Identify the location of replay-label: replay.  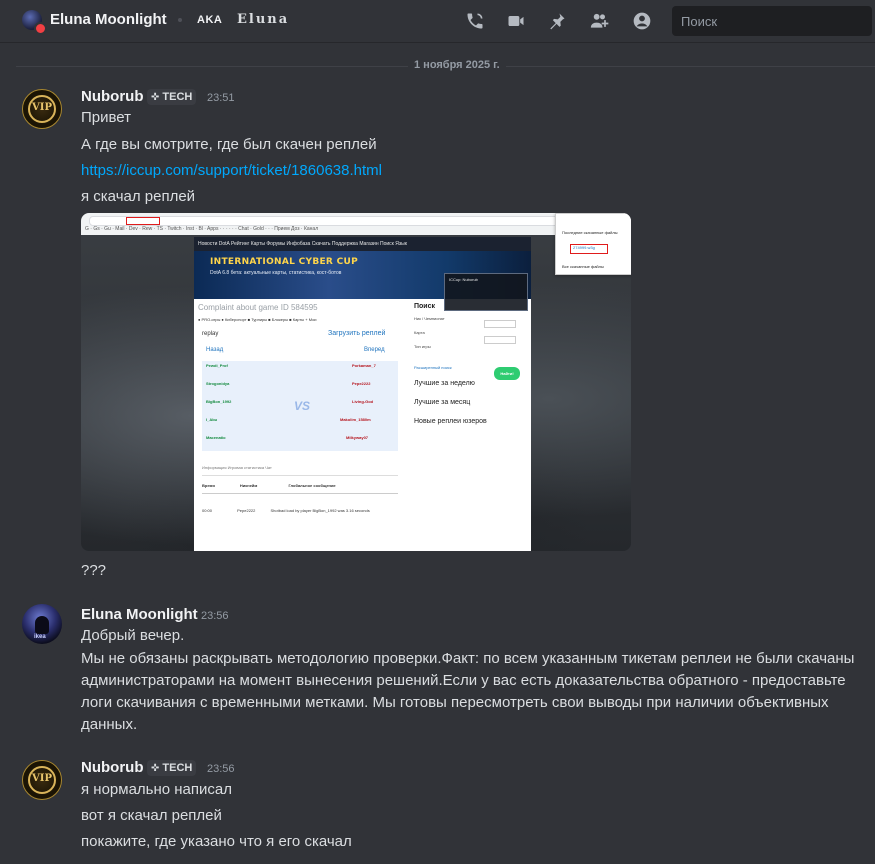
(210, 334).